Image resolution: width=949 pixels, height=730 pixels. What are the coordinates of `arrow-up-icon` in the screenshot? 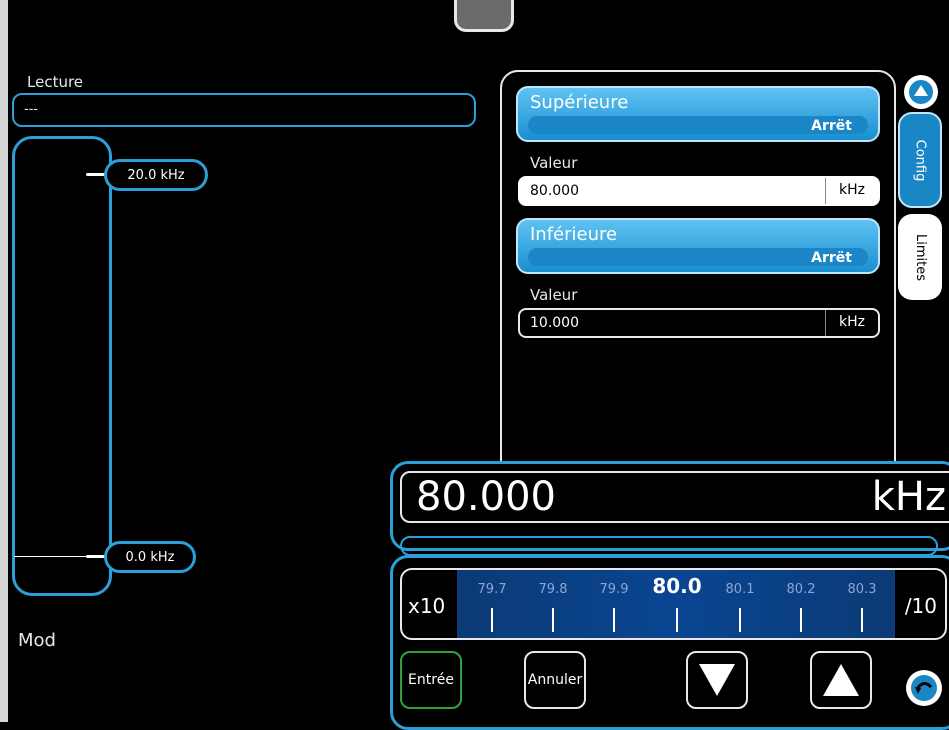 It's located at (841, 680).